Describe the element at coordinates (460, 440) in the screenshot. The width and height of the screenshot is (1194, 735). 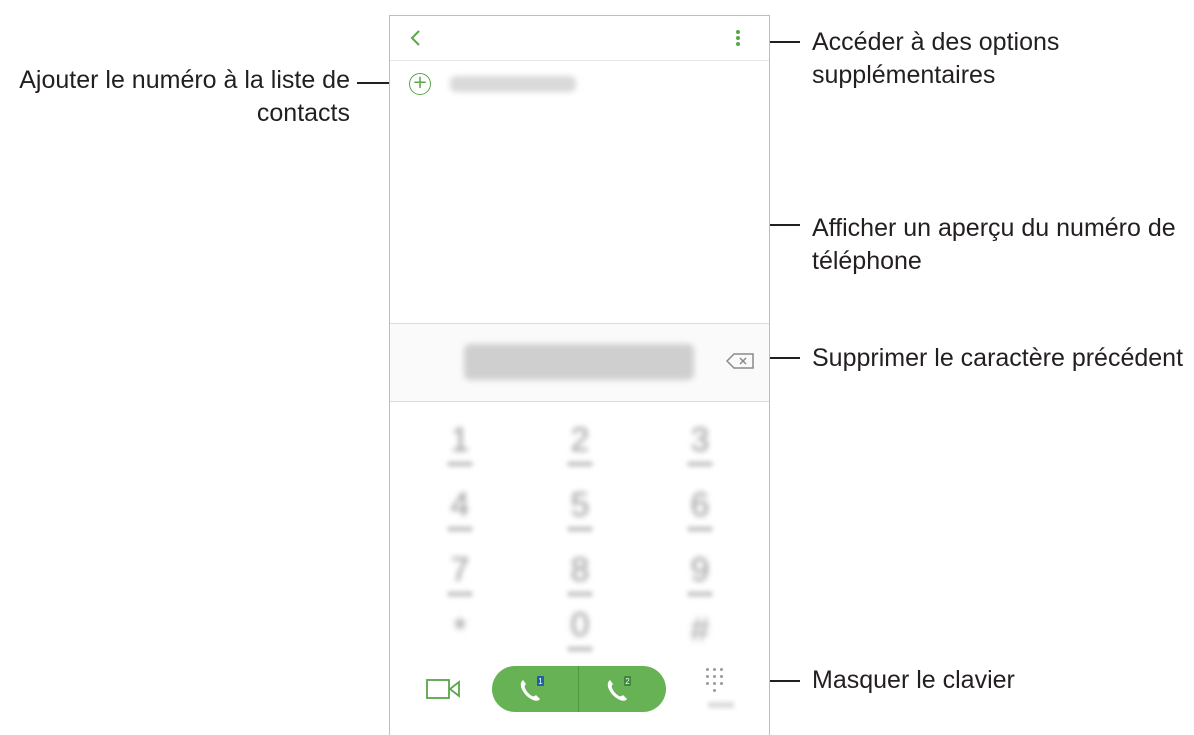
I see `keypad-digit: 1` at that location.